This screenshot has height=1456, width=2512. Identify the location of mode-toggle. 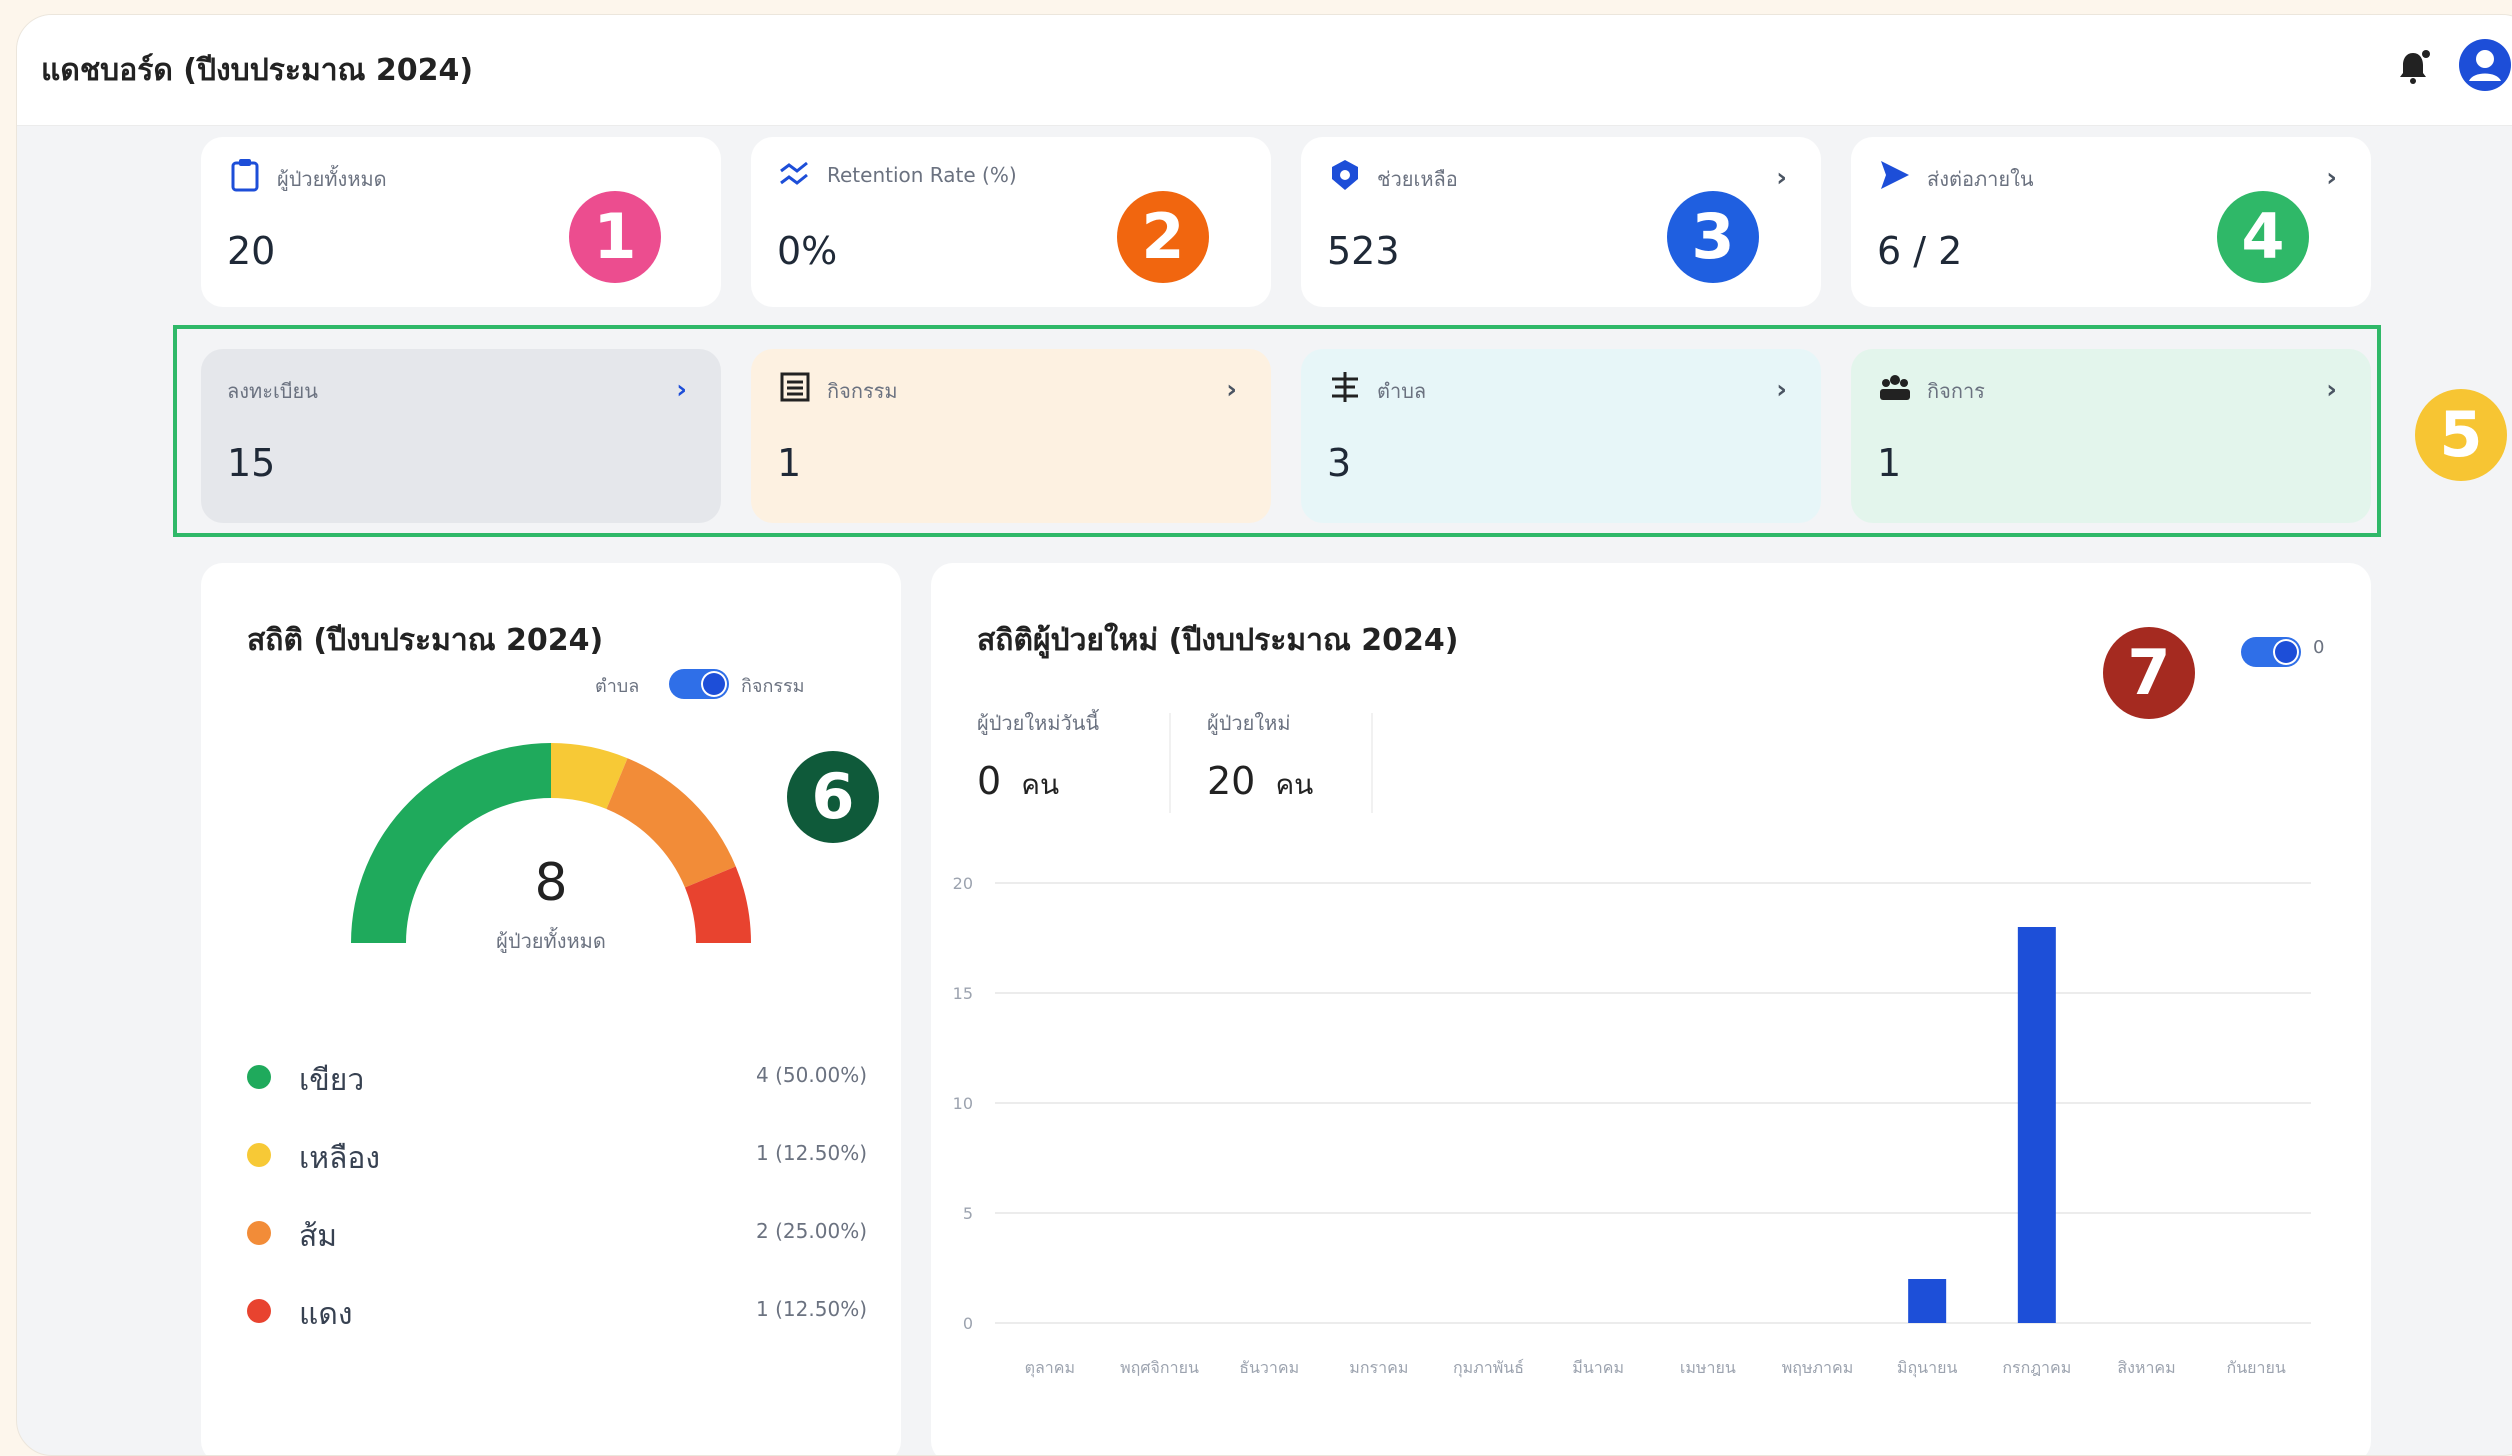
(699, 684).